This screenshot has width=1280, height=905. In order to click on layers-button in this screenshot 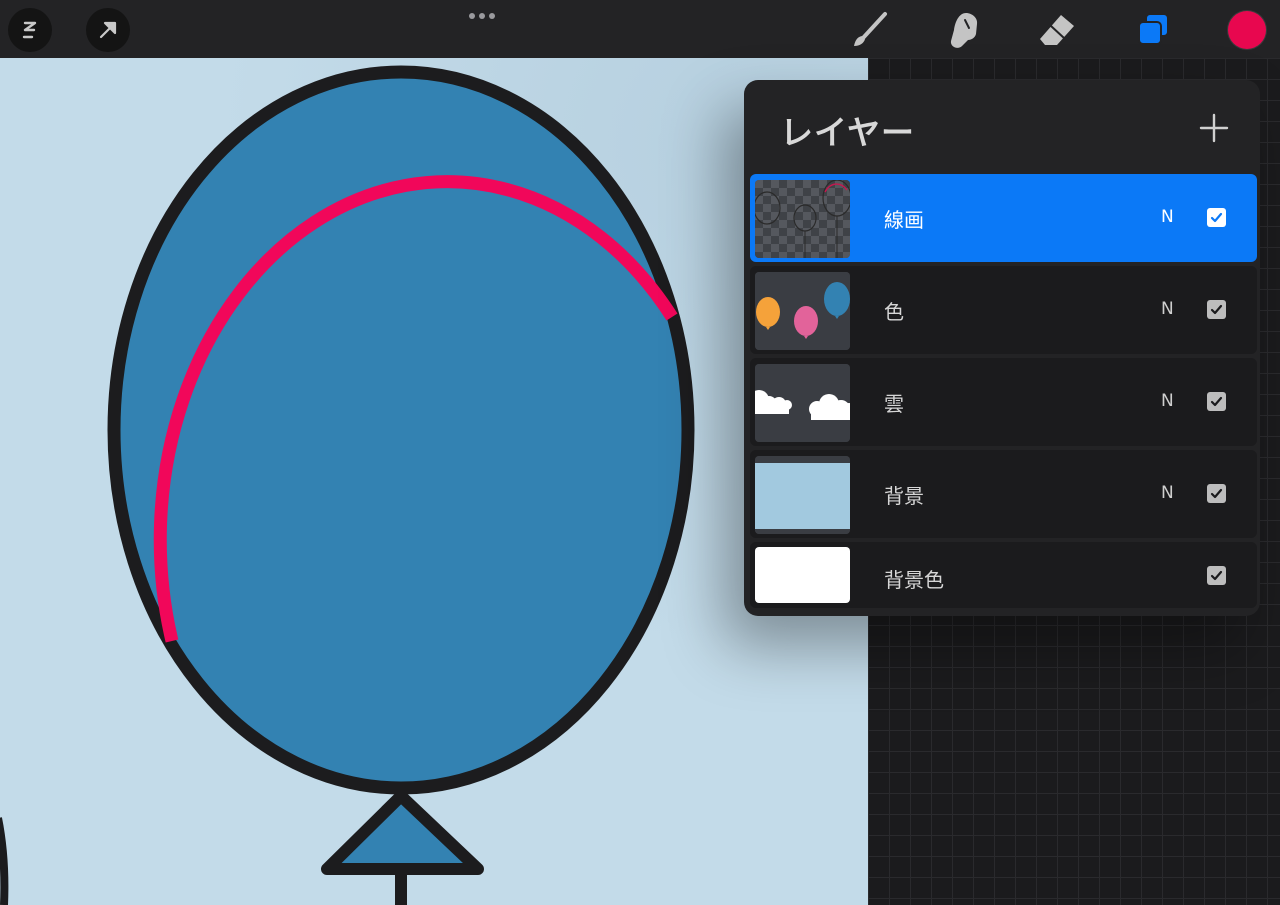, I will do `click(1153, 30)`.